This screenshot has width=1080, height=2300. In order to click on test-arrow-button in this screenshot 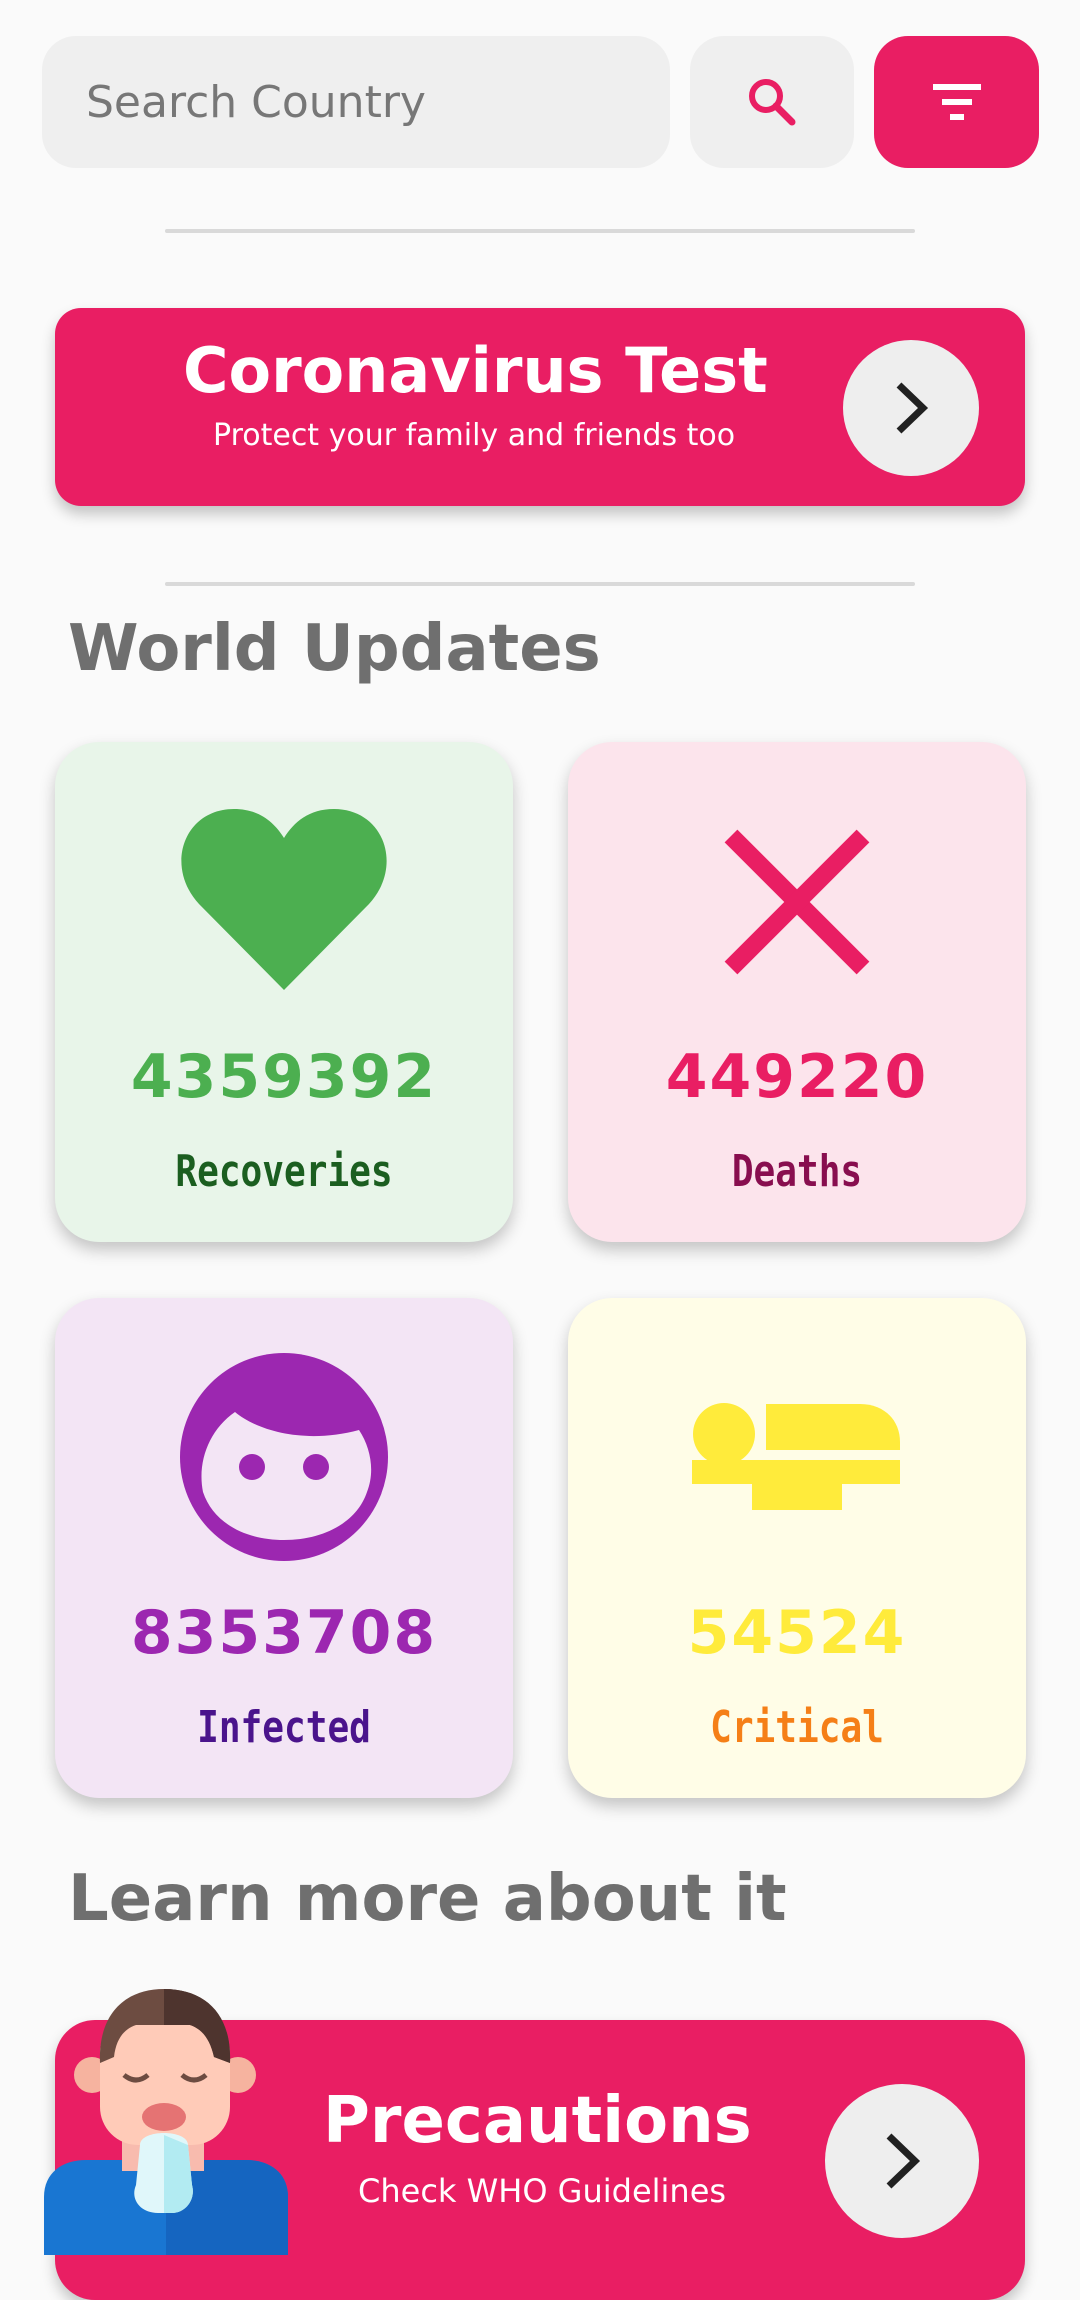, I will do `click(911, 408)`.